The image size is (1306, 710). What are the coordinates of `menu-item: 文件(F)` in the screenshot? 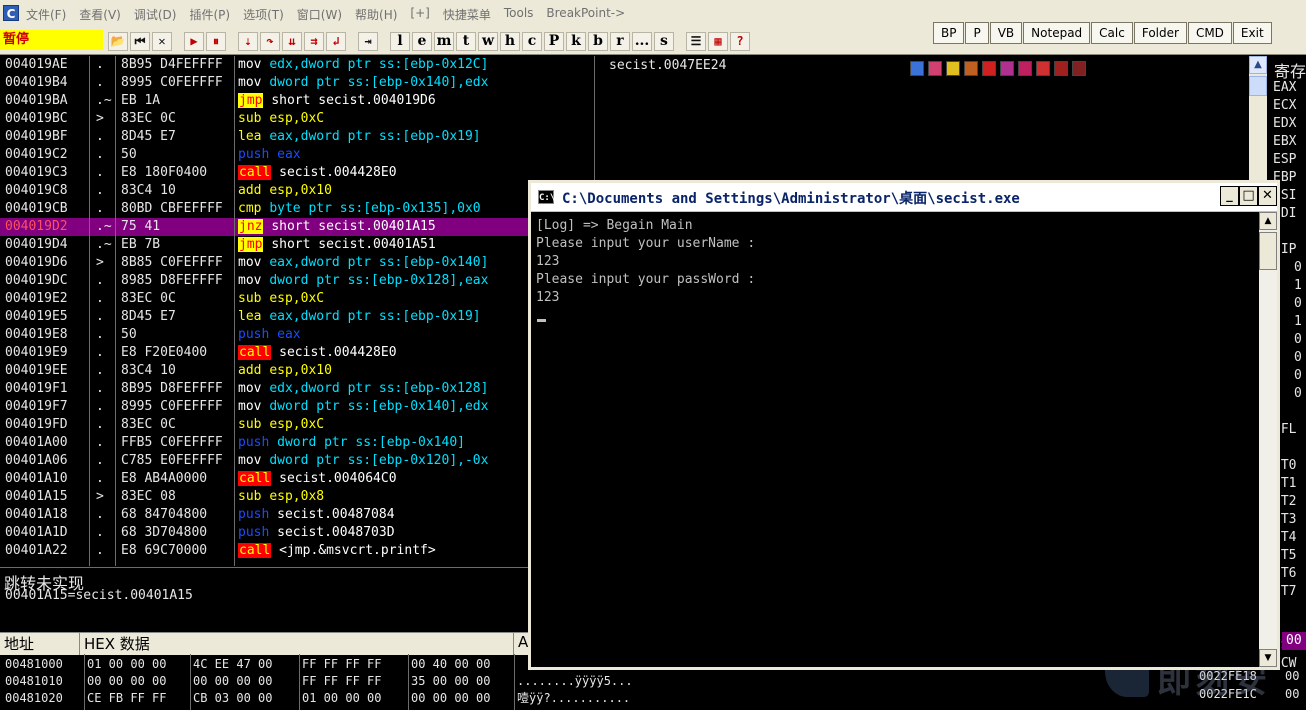 It's located at (46, 14).